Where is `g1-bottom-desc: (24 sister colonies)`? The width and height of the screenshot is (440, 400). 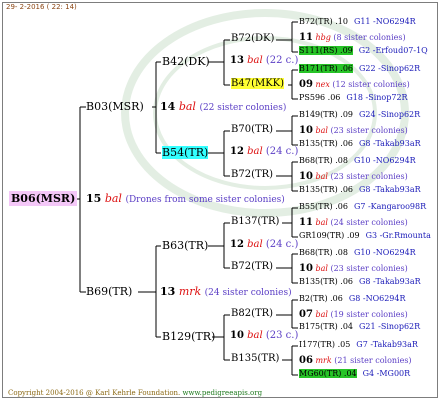
g1-bottom-desc: (24 sister colonies) is located at coordinates (248, 293).